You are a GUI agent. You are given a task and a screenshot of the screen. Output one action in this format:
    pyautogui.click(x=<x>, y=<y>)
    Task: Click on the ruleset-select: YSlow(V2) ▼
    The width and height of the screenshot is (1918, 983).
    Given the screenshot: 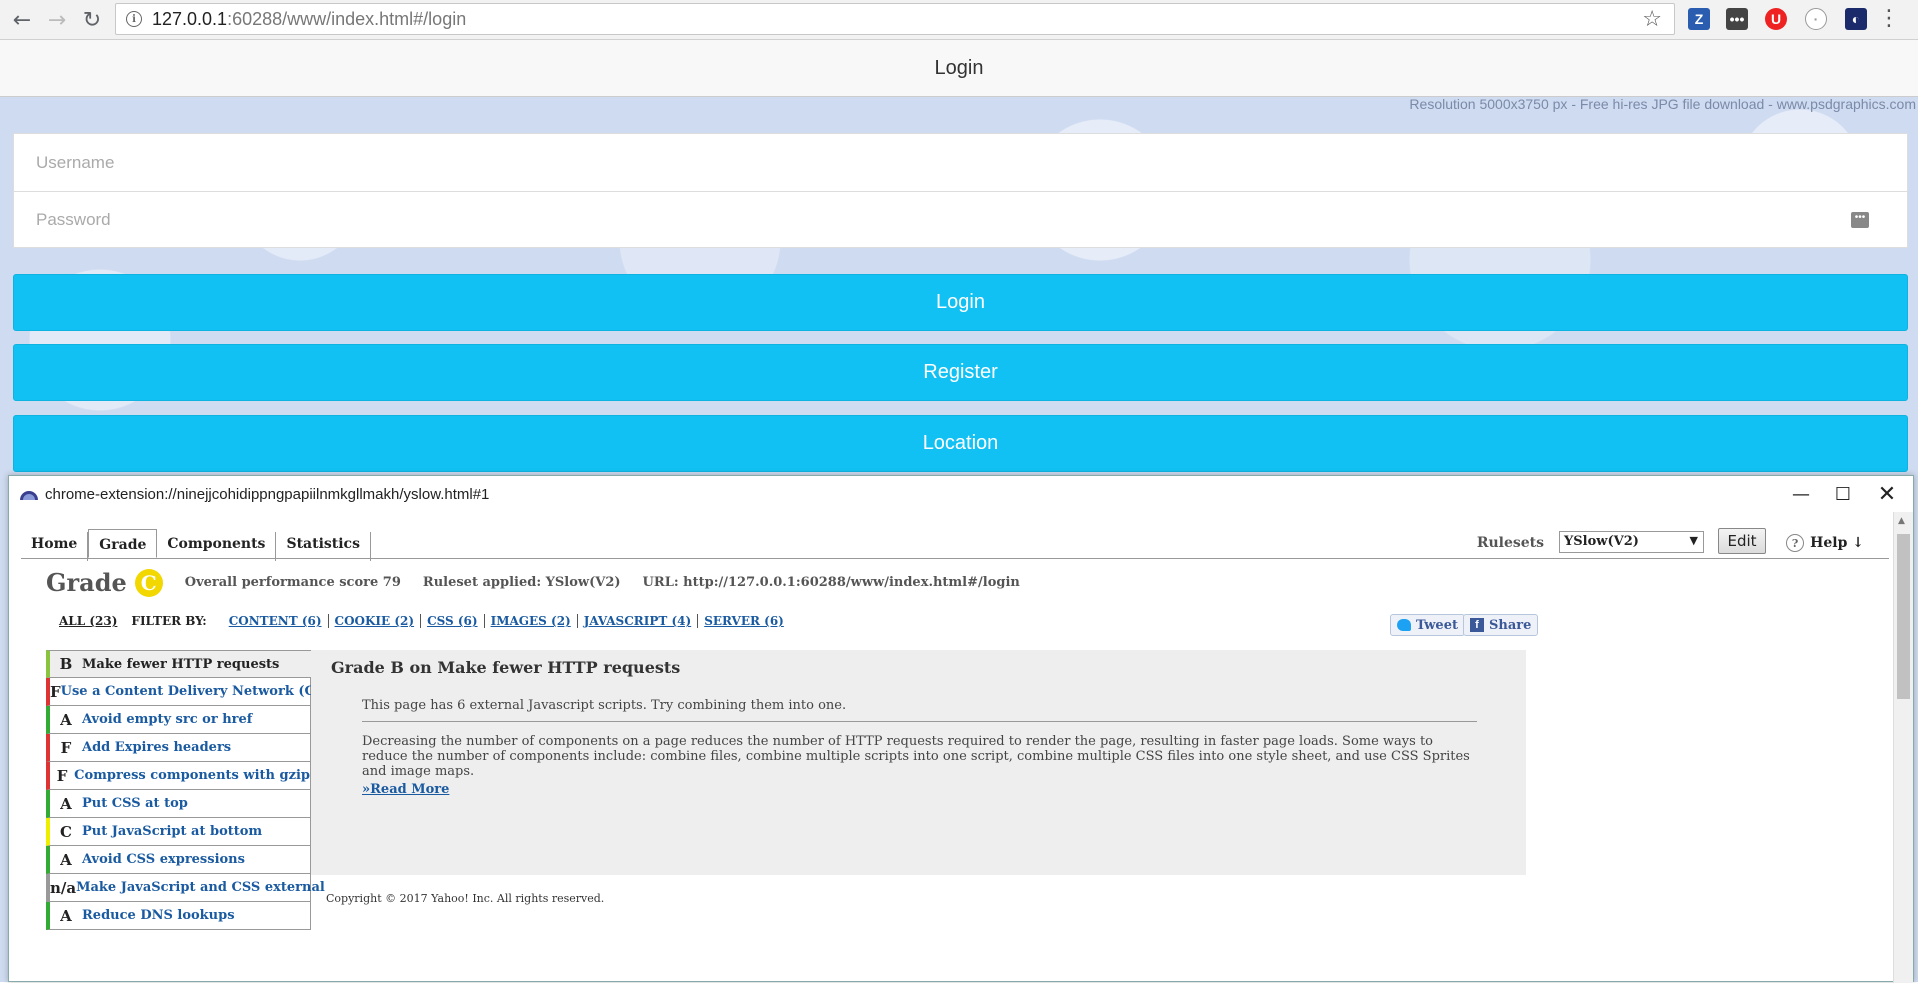 What is the action you would take?
    pyautogui.click(x=1631, y=542)
    